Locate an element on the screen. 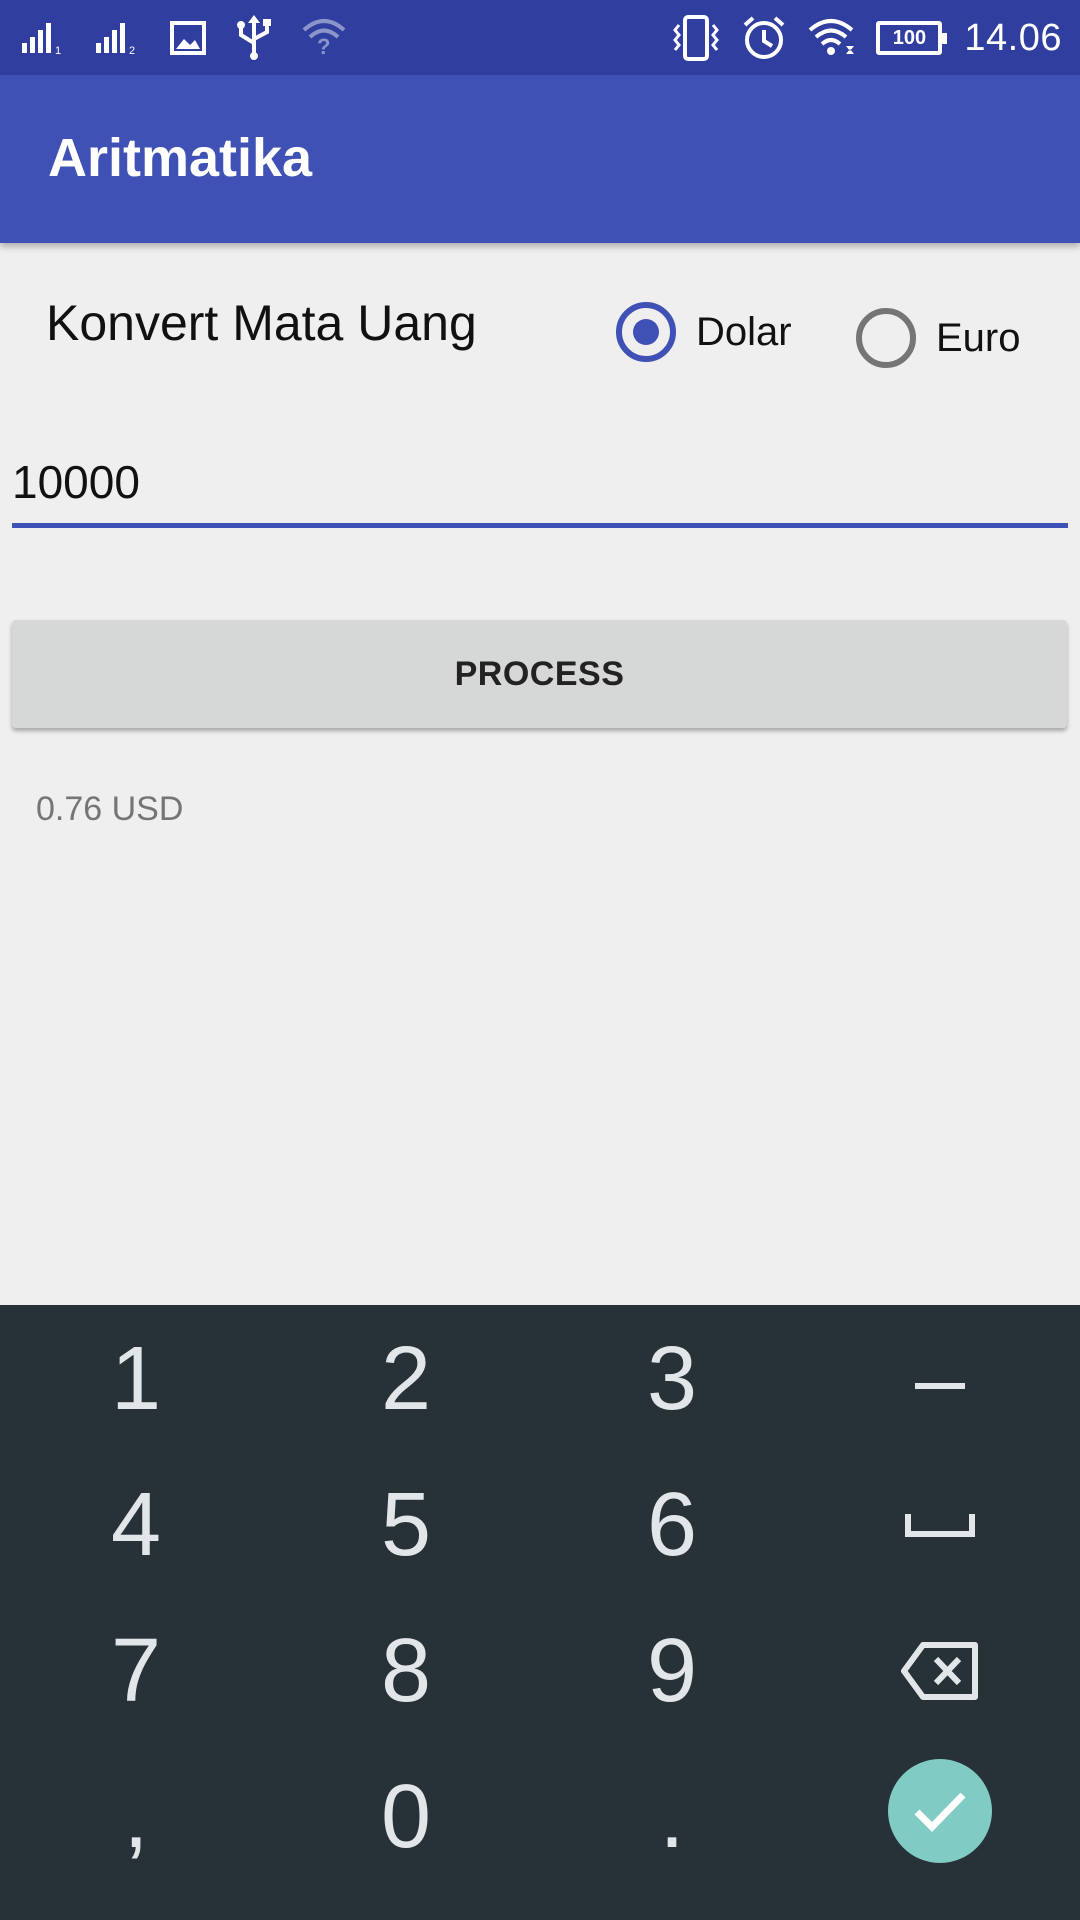 The height and width of the screenshot is (1920, 1080). battery-icon: 100 is located at coordinates (912, 38).